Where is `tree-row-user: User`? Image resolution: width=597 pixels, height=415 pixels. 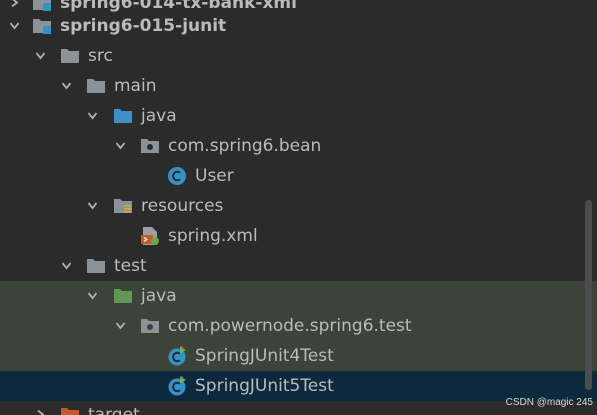
tree-row-user: User is located at coordinates (298, 176).